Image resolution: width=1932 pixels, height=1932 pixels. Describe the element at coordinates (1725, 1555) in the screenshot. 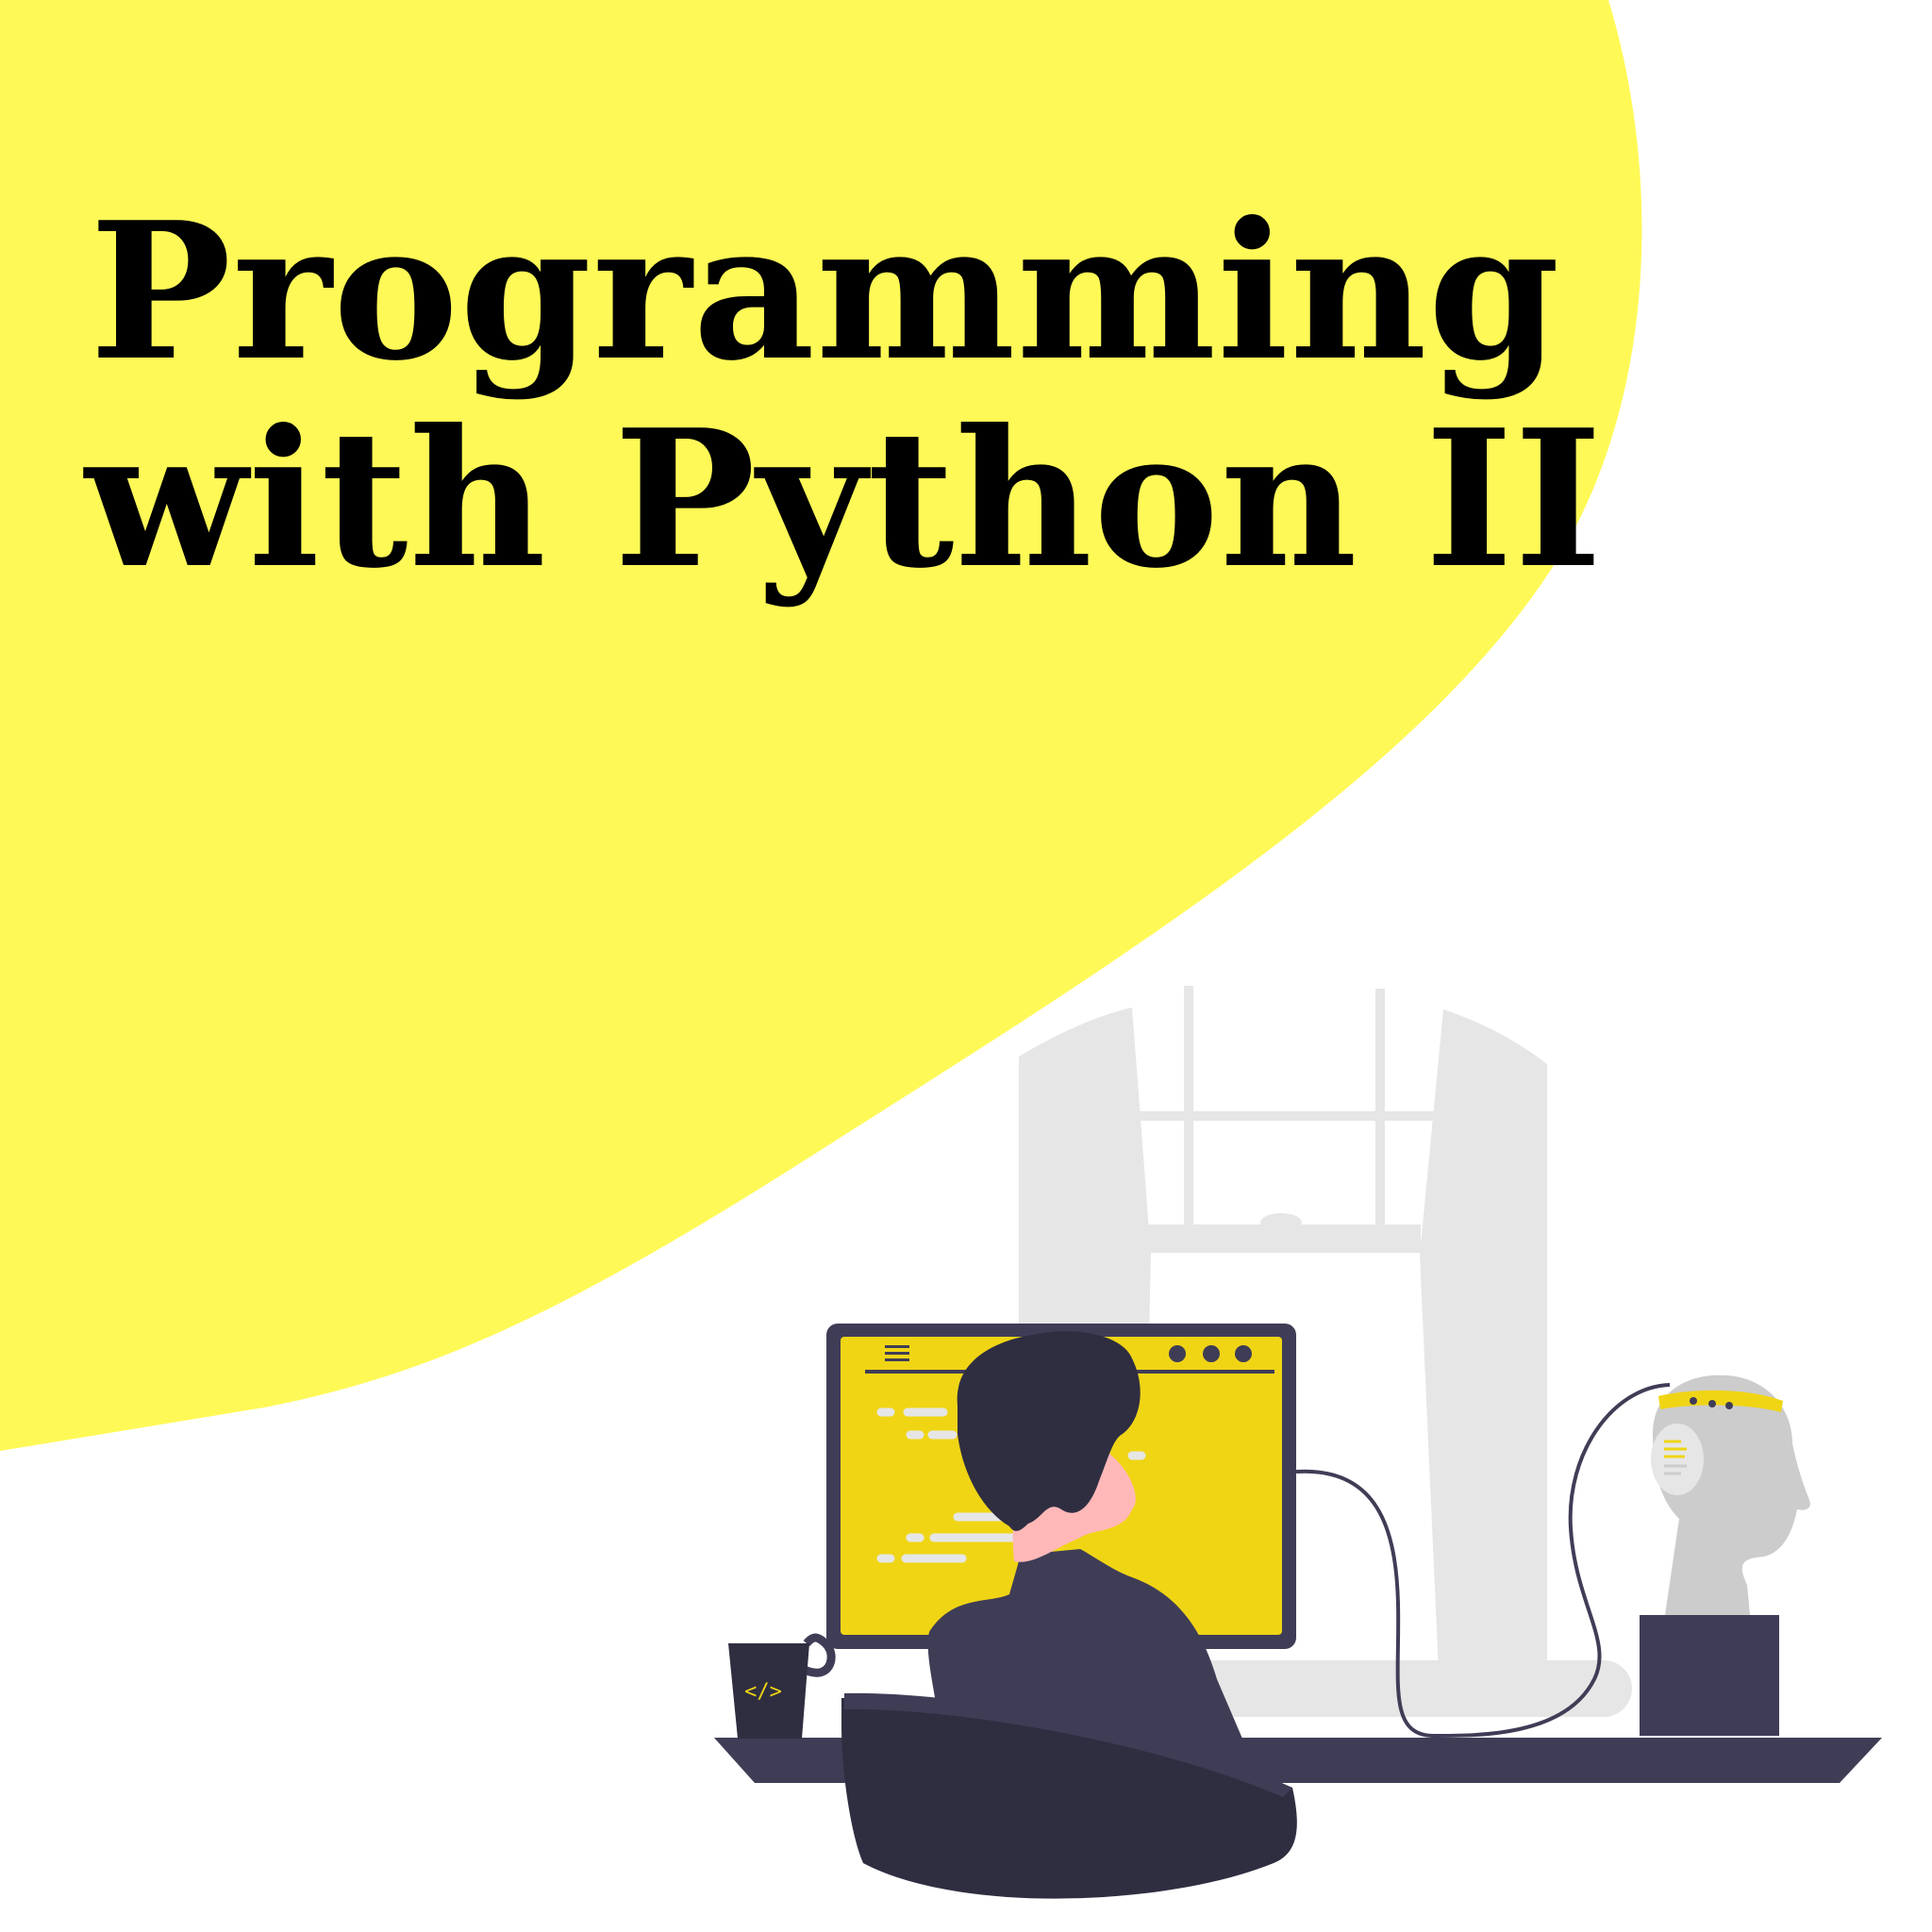

I see `bust-with-headset` at that location.